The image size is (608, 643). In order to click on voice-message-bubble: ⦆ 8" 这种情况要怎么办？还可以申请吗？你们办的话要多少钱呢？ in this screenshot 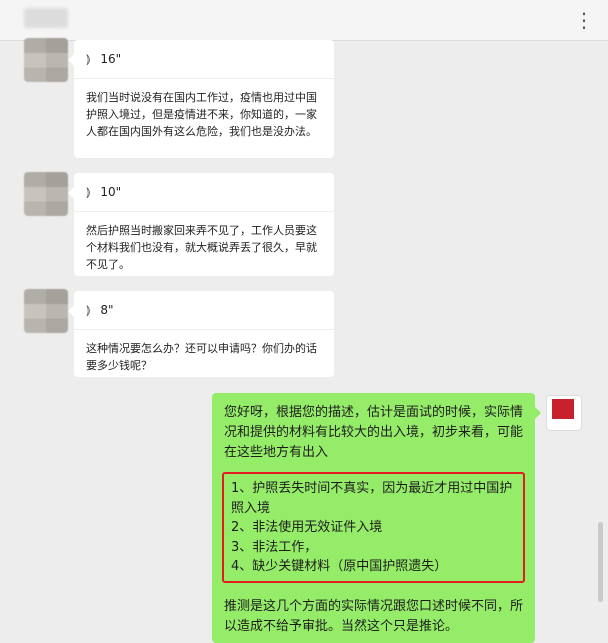, I will do `click(201, 334)`.